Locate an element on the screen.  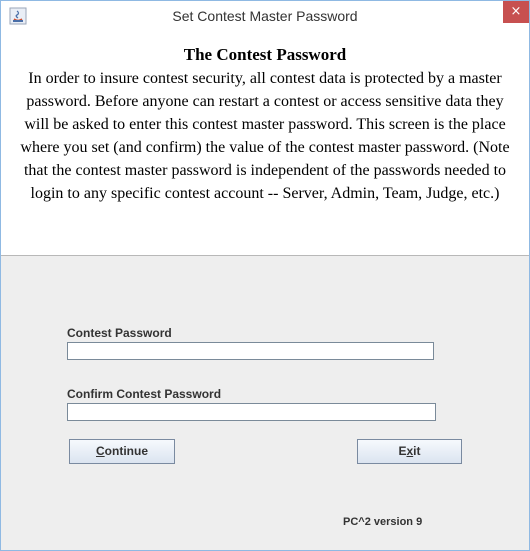
title-bar: Set Contest Master Password × is located at coordinates (265, 16).